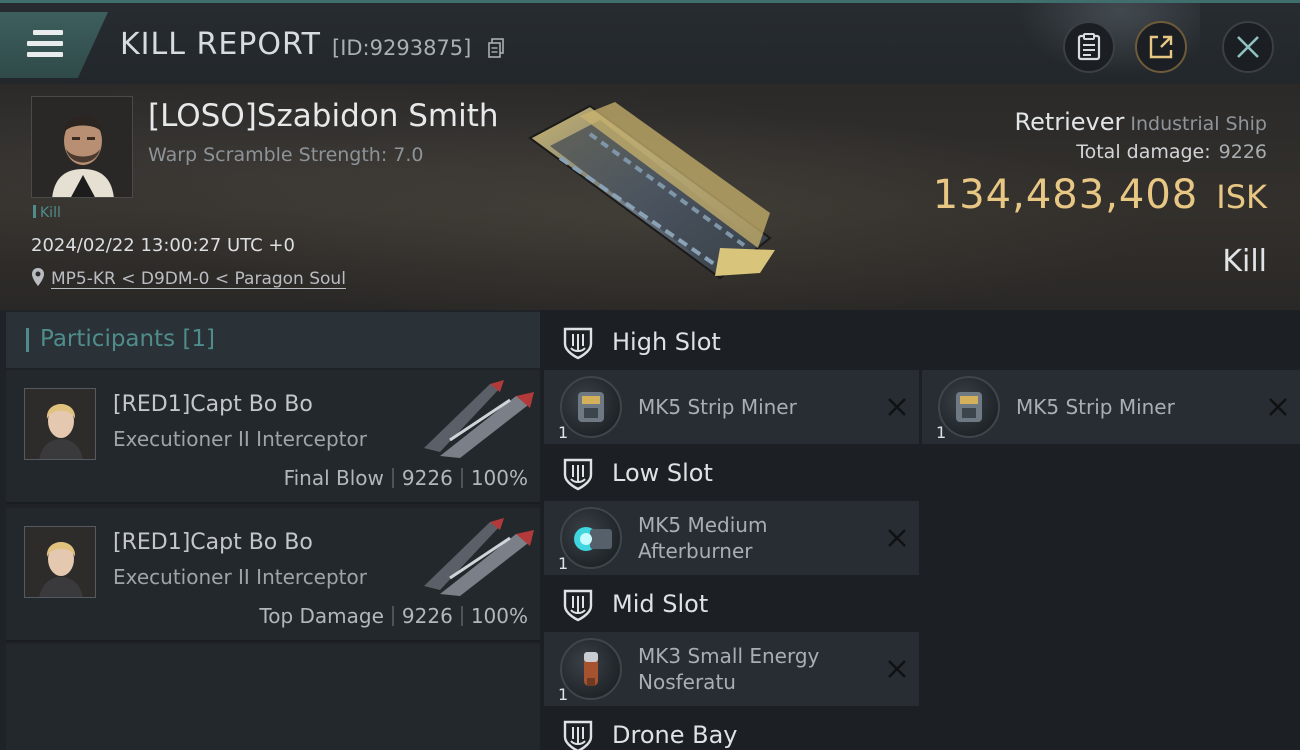 This screenshot has height=750, width=1300. I want to click on kill-location-link: MP5-KR < D9DM-0 < Paragon Soul, so click(188, 278).